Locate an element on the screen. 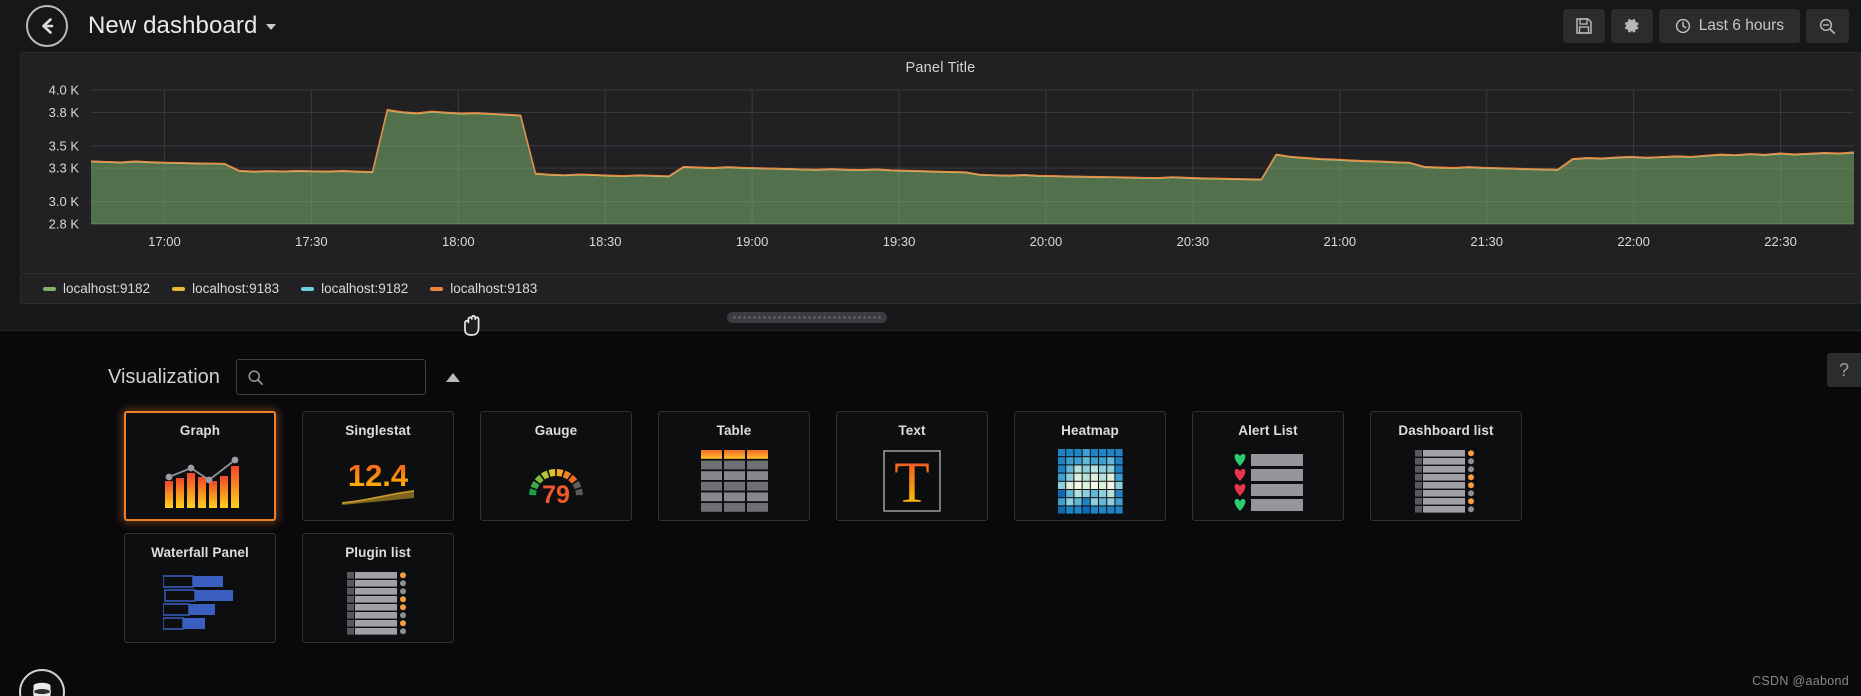 The image size is (1861, 696). viz-card-waterfall-panel: Waterfall Panel is located at coordinates (200, 588).